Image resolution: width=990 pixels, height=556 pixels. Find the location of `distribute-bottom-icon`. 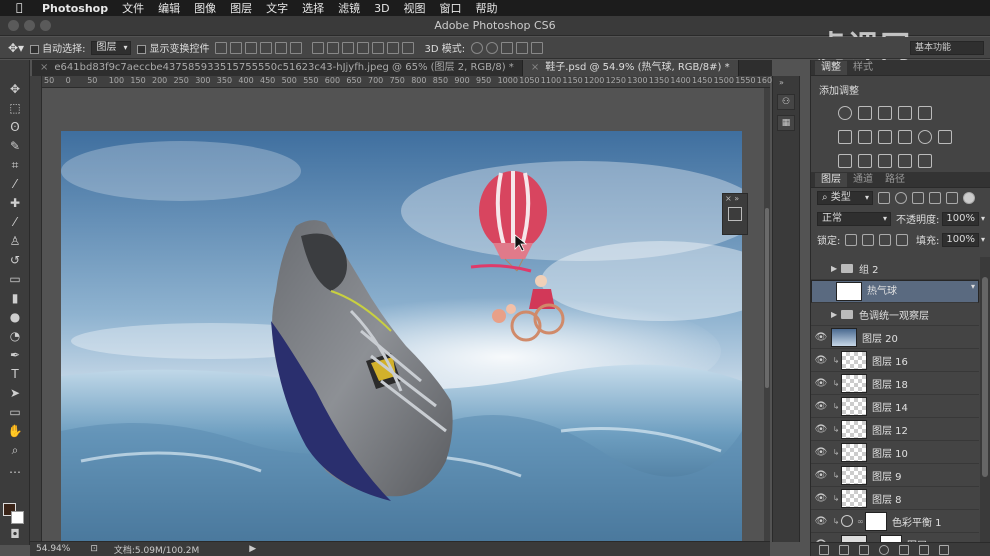

distribute-bottom-icon is located at coordinates (348, 47).